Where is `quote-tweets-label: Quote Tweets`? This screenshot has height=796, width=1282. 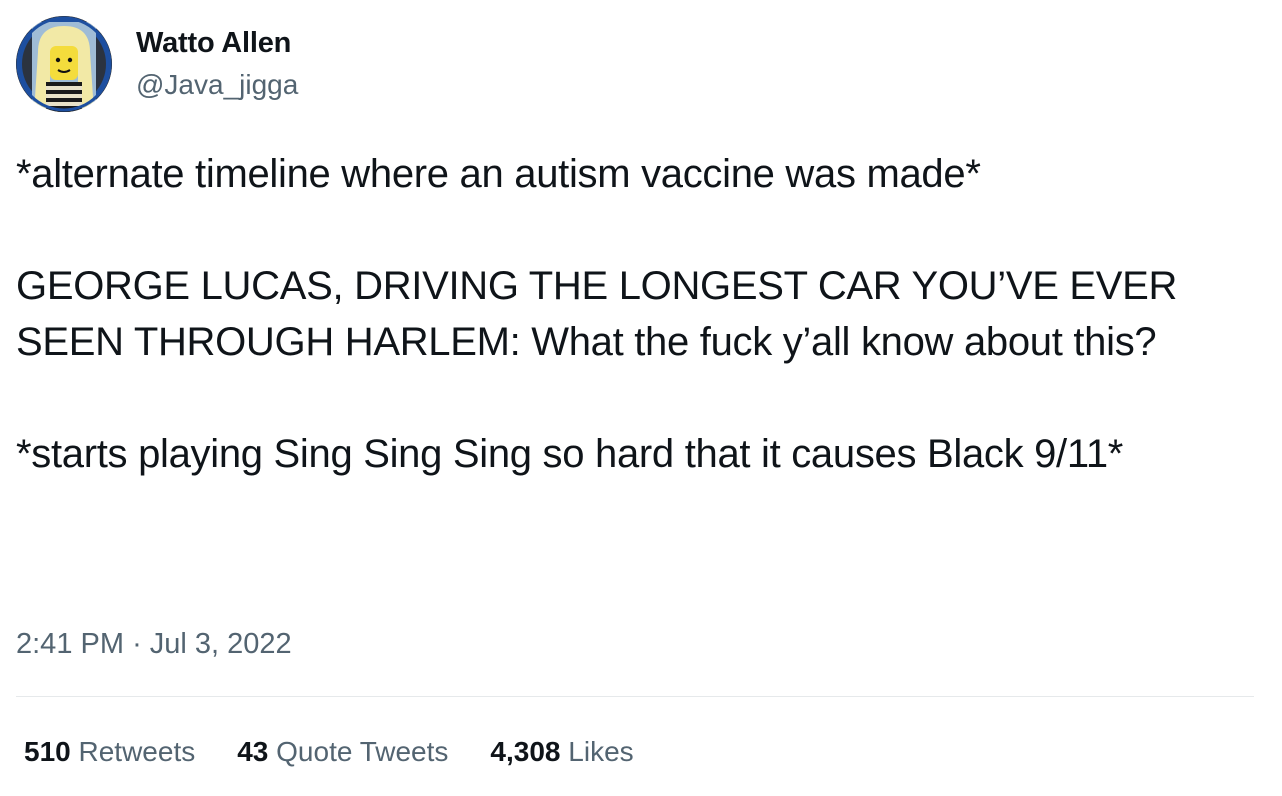 quote-tweets-label: Quote Tweets is located at coordinates (362, 751).